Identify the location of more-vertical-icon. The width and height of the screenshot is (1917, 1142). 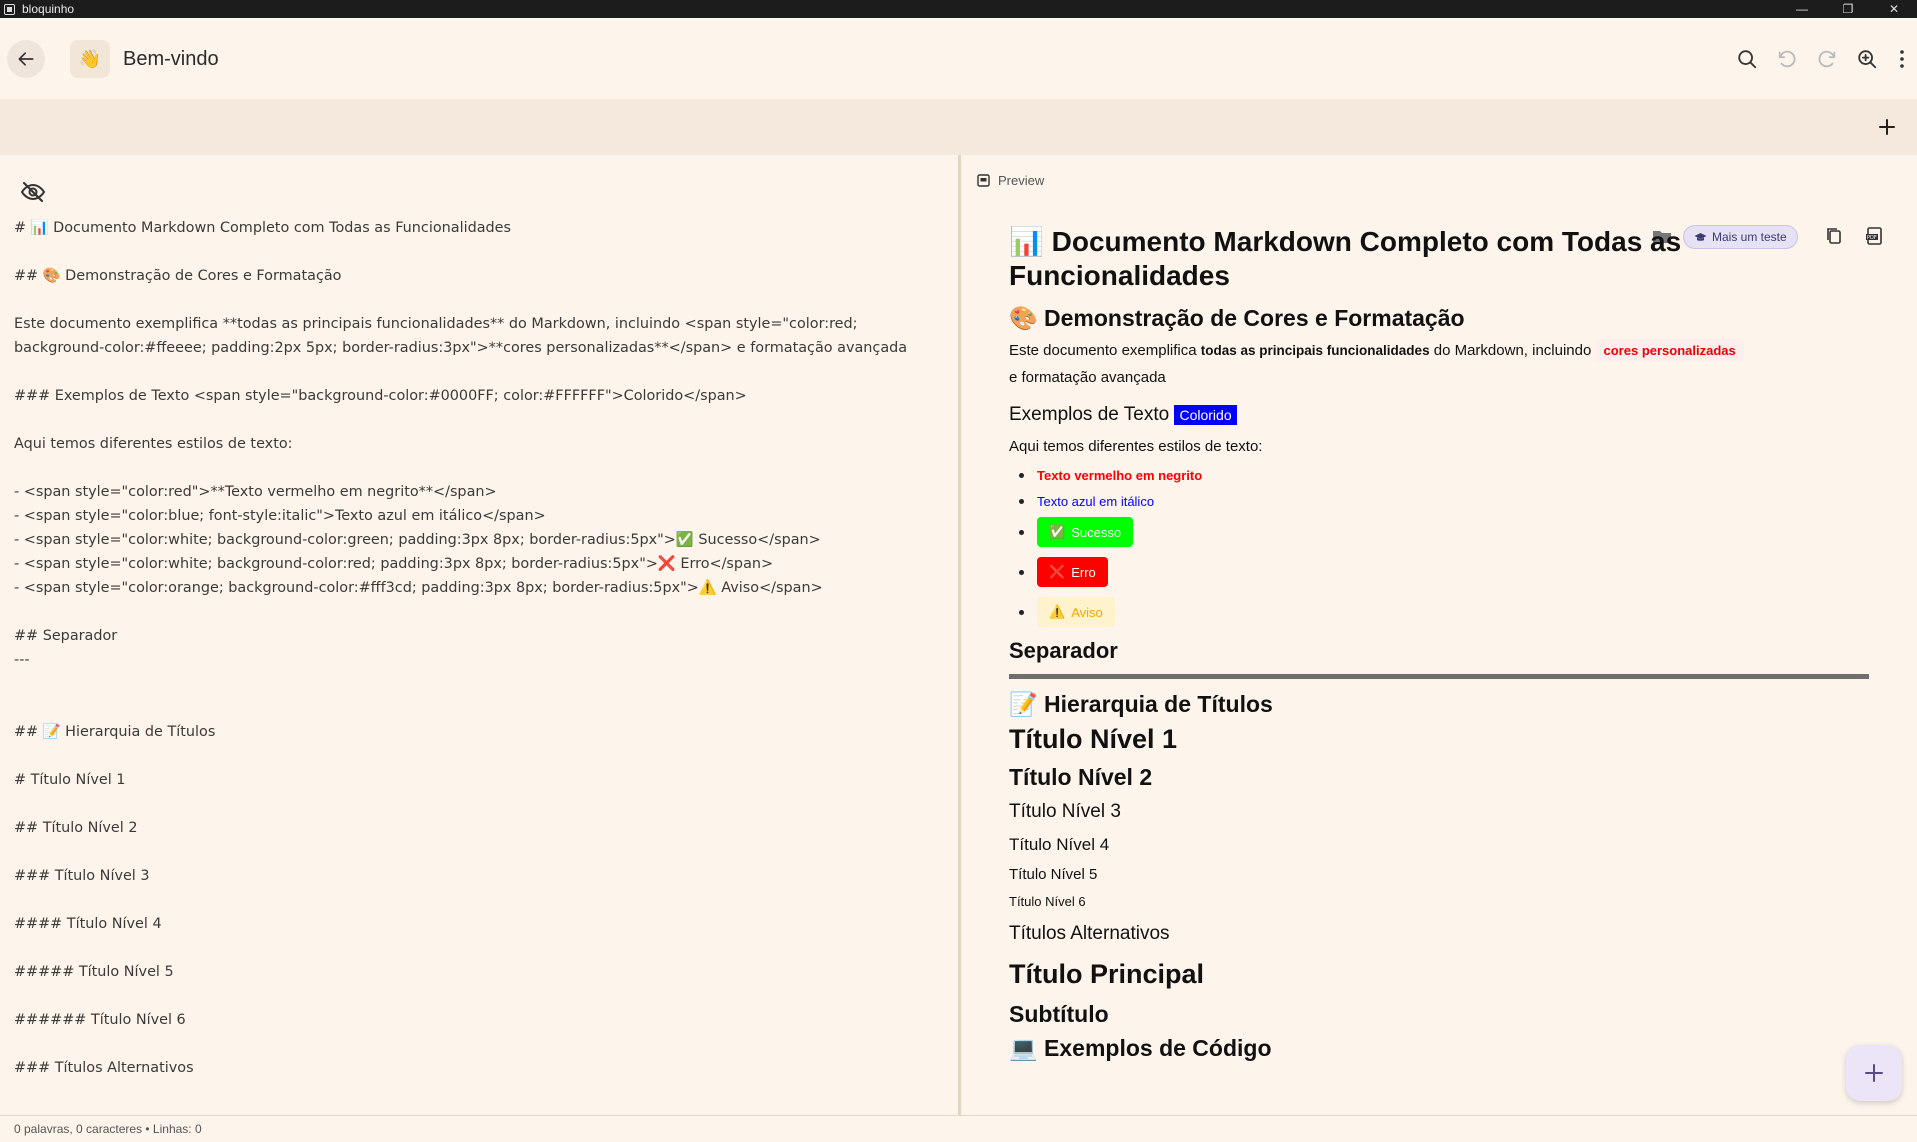
(1902, 59).